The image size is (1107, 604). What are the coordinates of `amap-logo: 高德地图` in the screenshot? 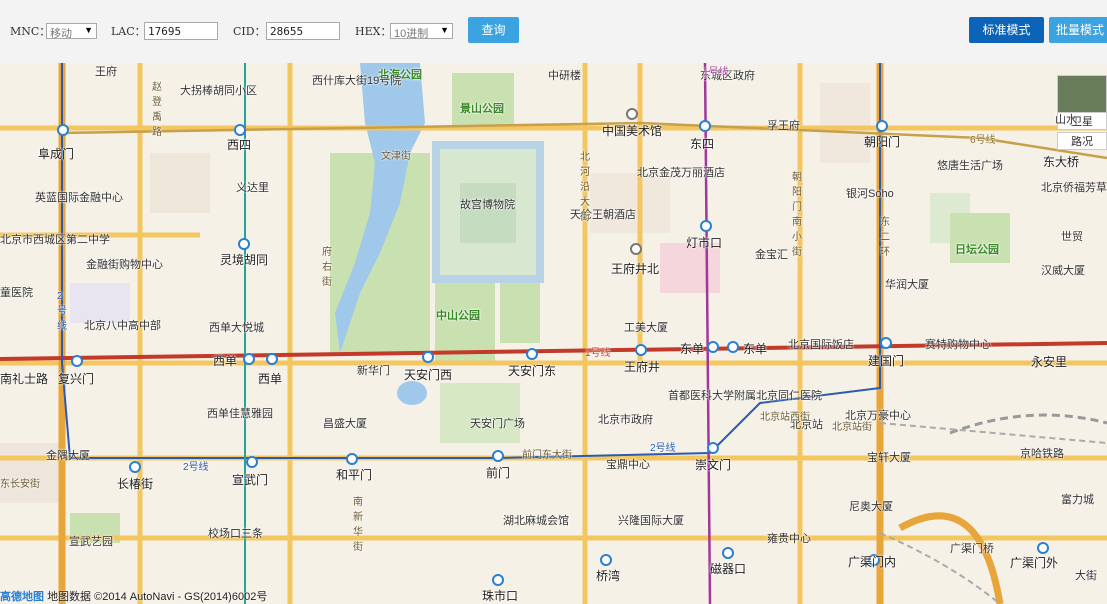 It's located at (22, 597).